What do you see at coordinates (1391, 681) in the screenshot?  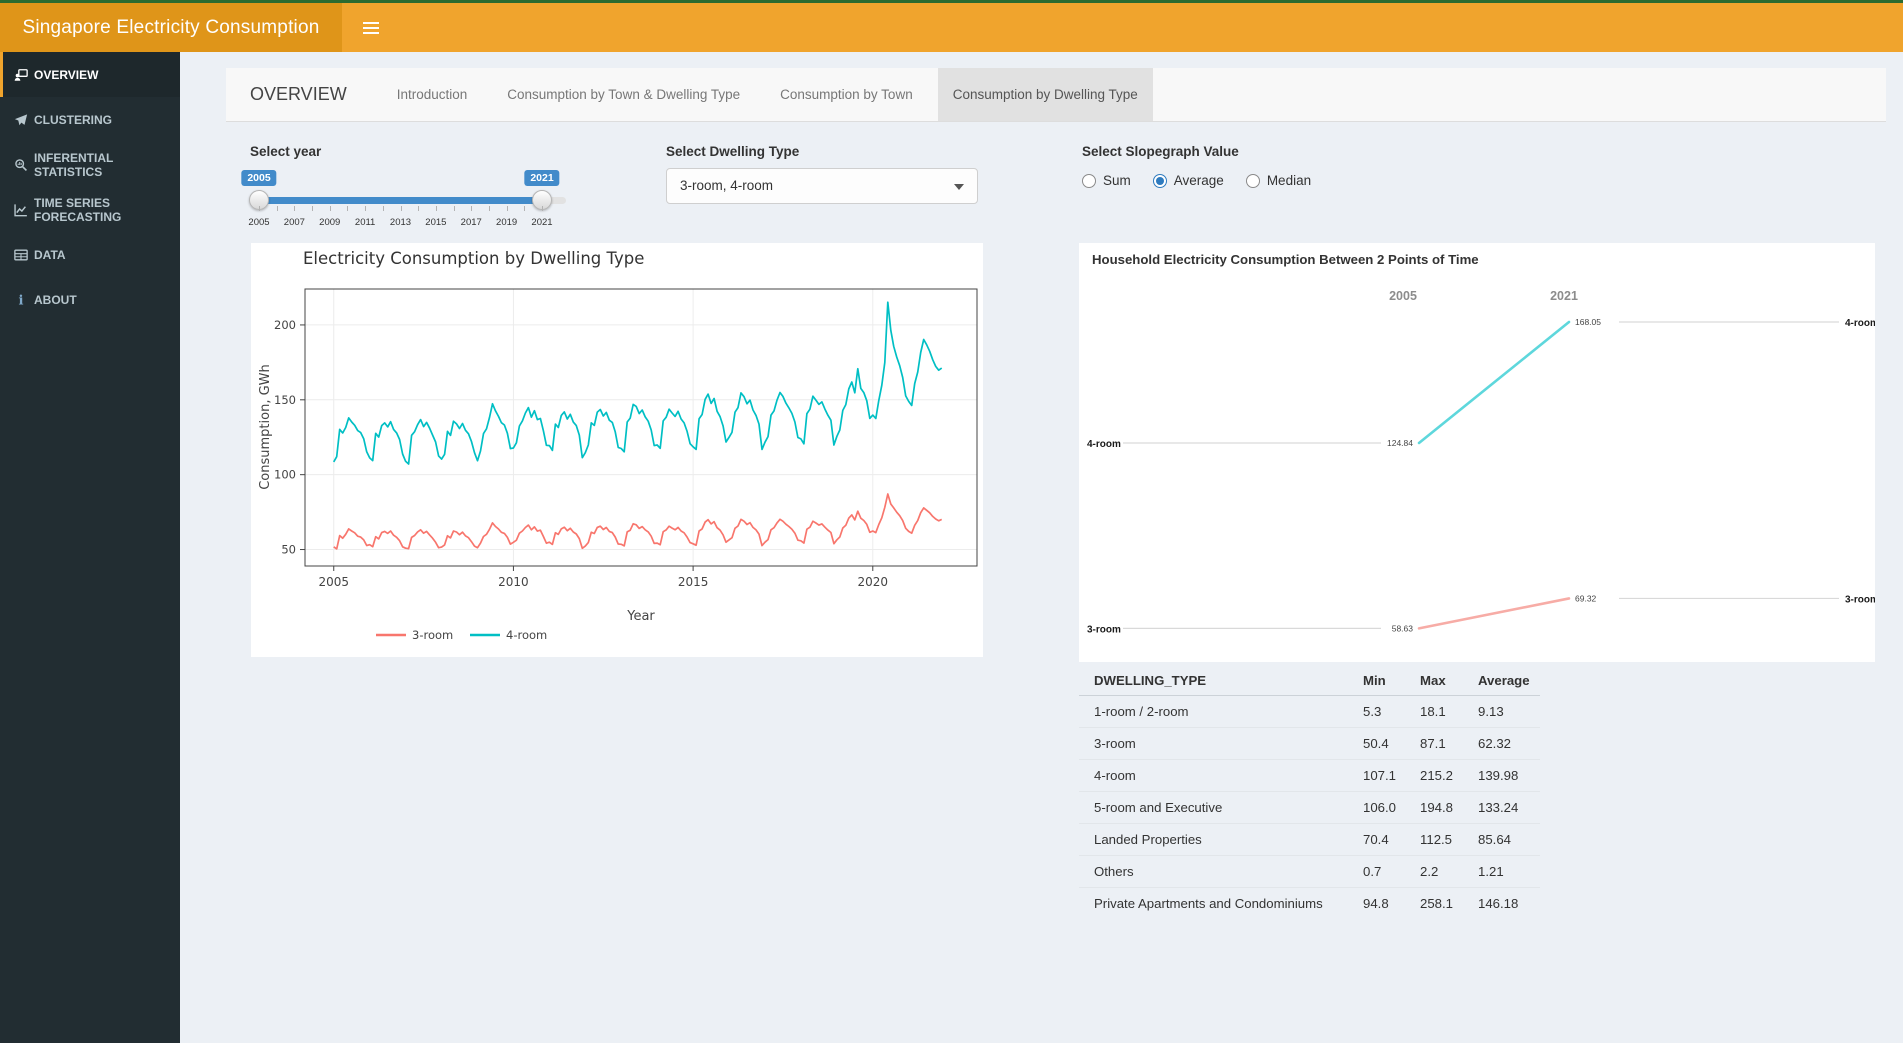 I see `table-col-min: Min` at bounding box center [1391, 681].